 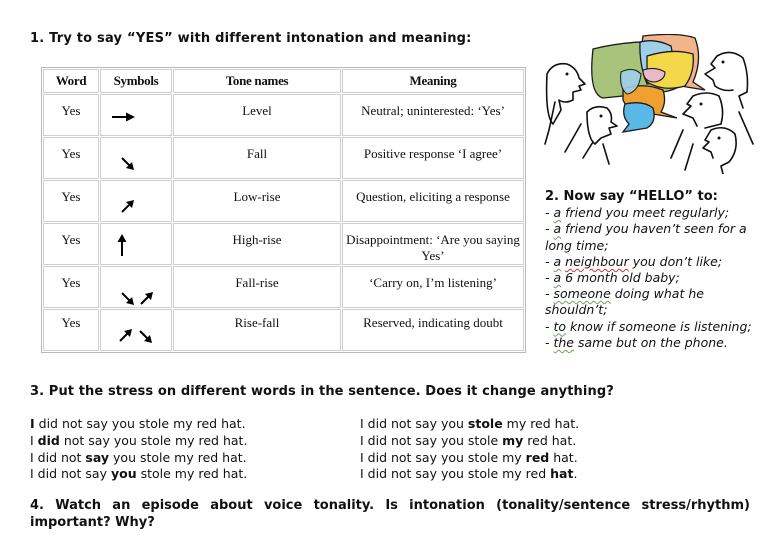 I want to click on tone-text: Low-rise, so click(x=257, y=196).